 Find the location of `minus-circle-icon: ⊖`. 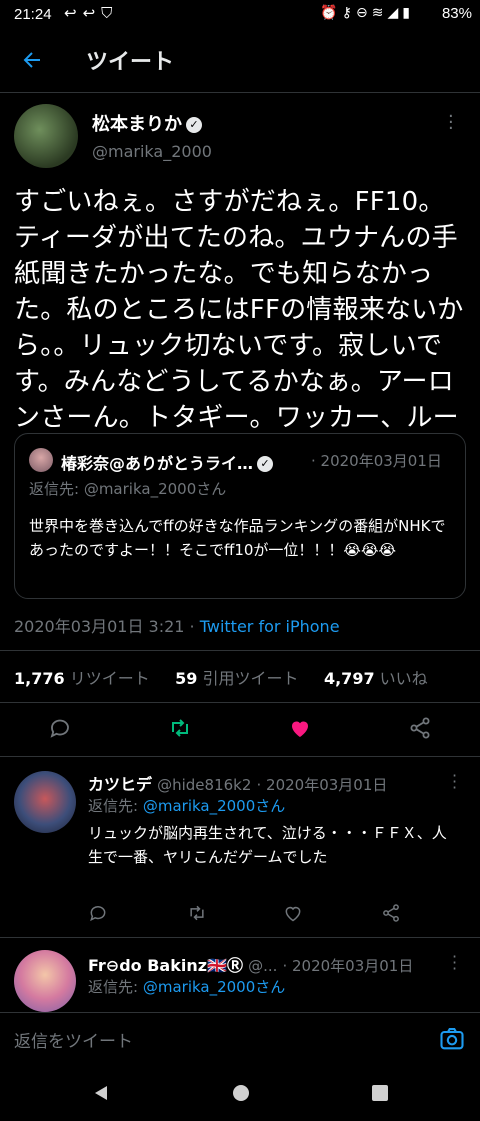

minus-circle-icon: ⊖ is located at coordinates (364, 13).